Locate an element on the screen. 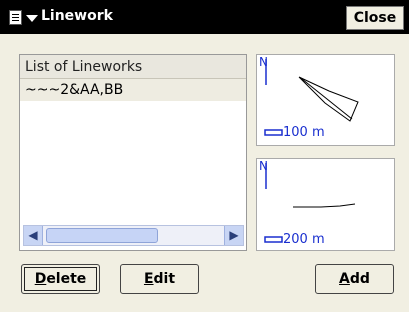  title-bar: Linework Close is located at coordinates (204, 17).